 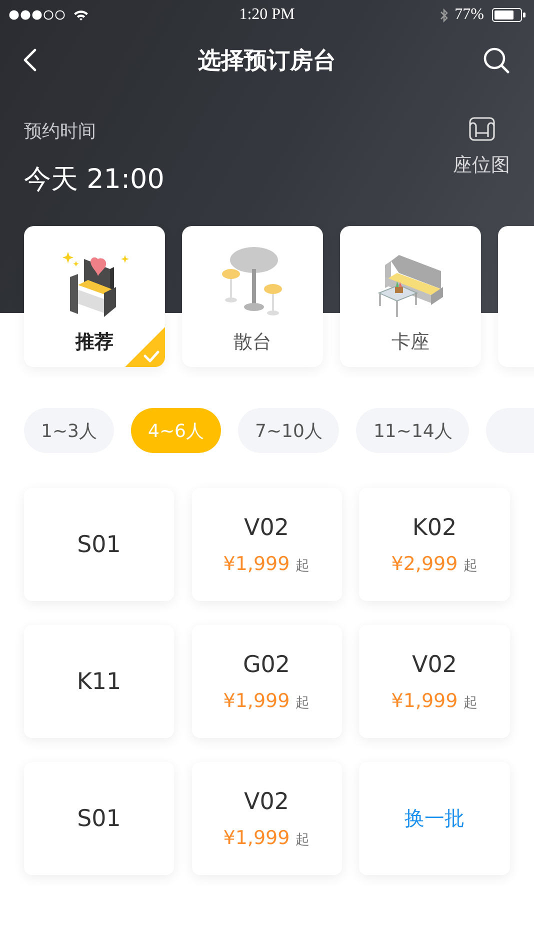 I want to click on search-icon, so click(x=496, y=60).